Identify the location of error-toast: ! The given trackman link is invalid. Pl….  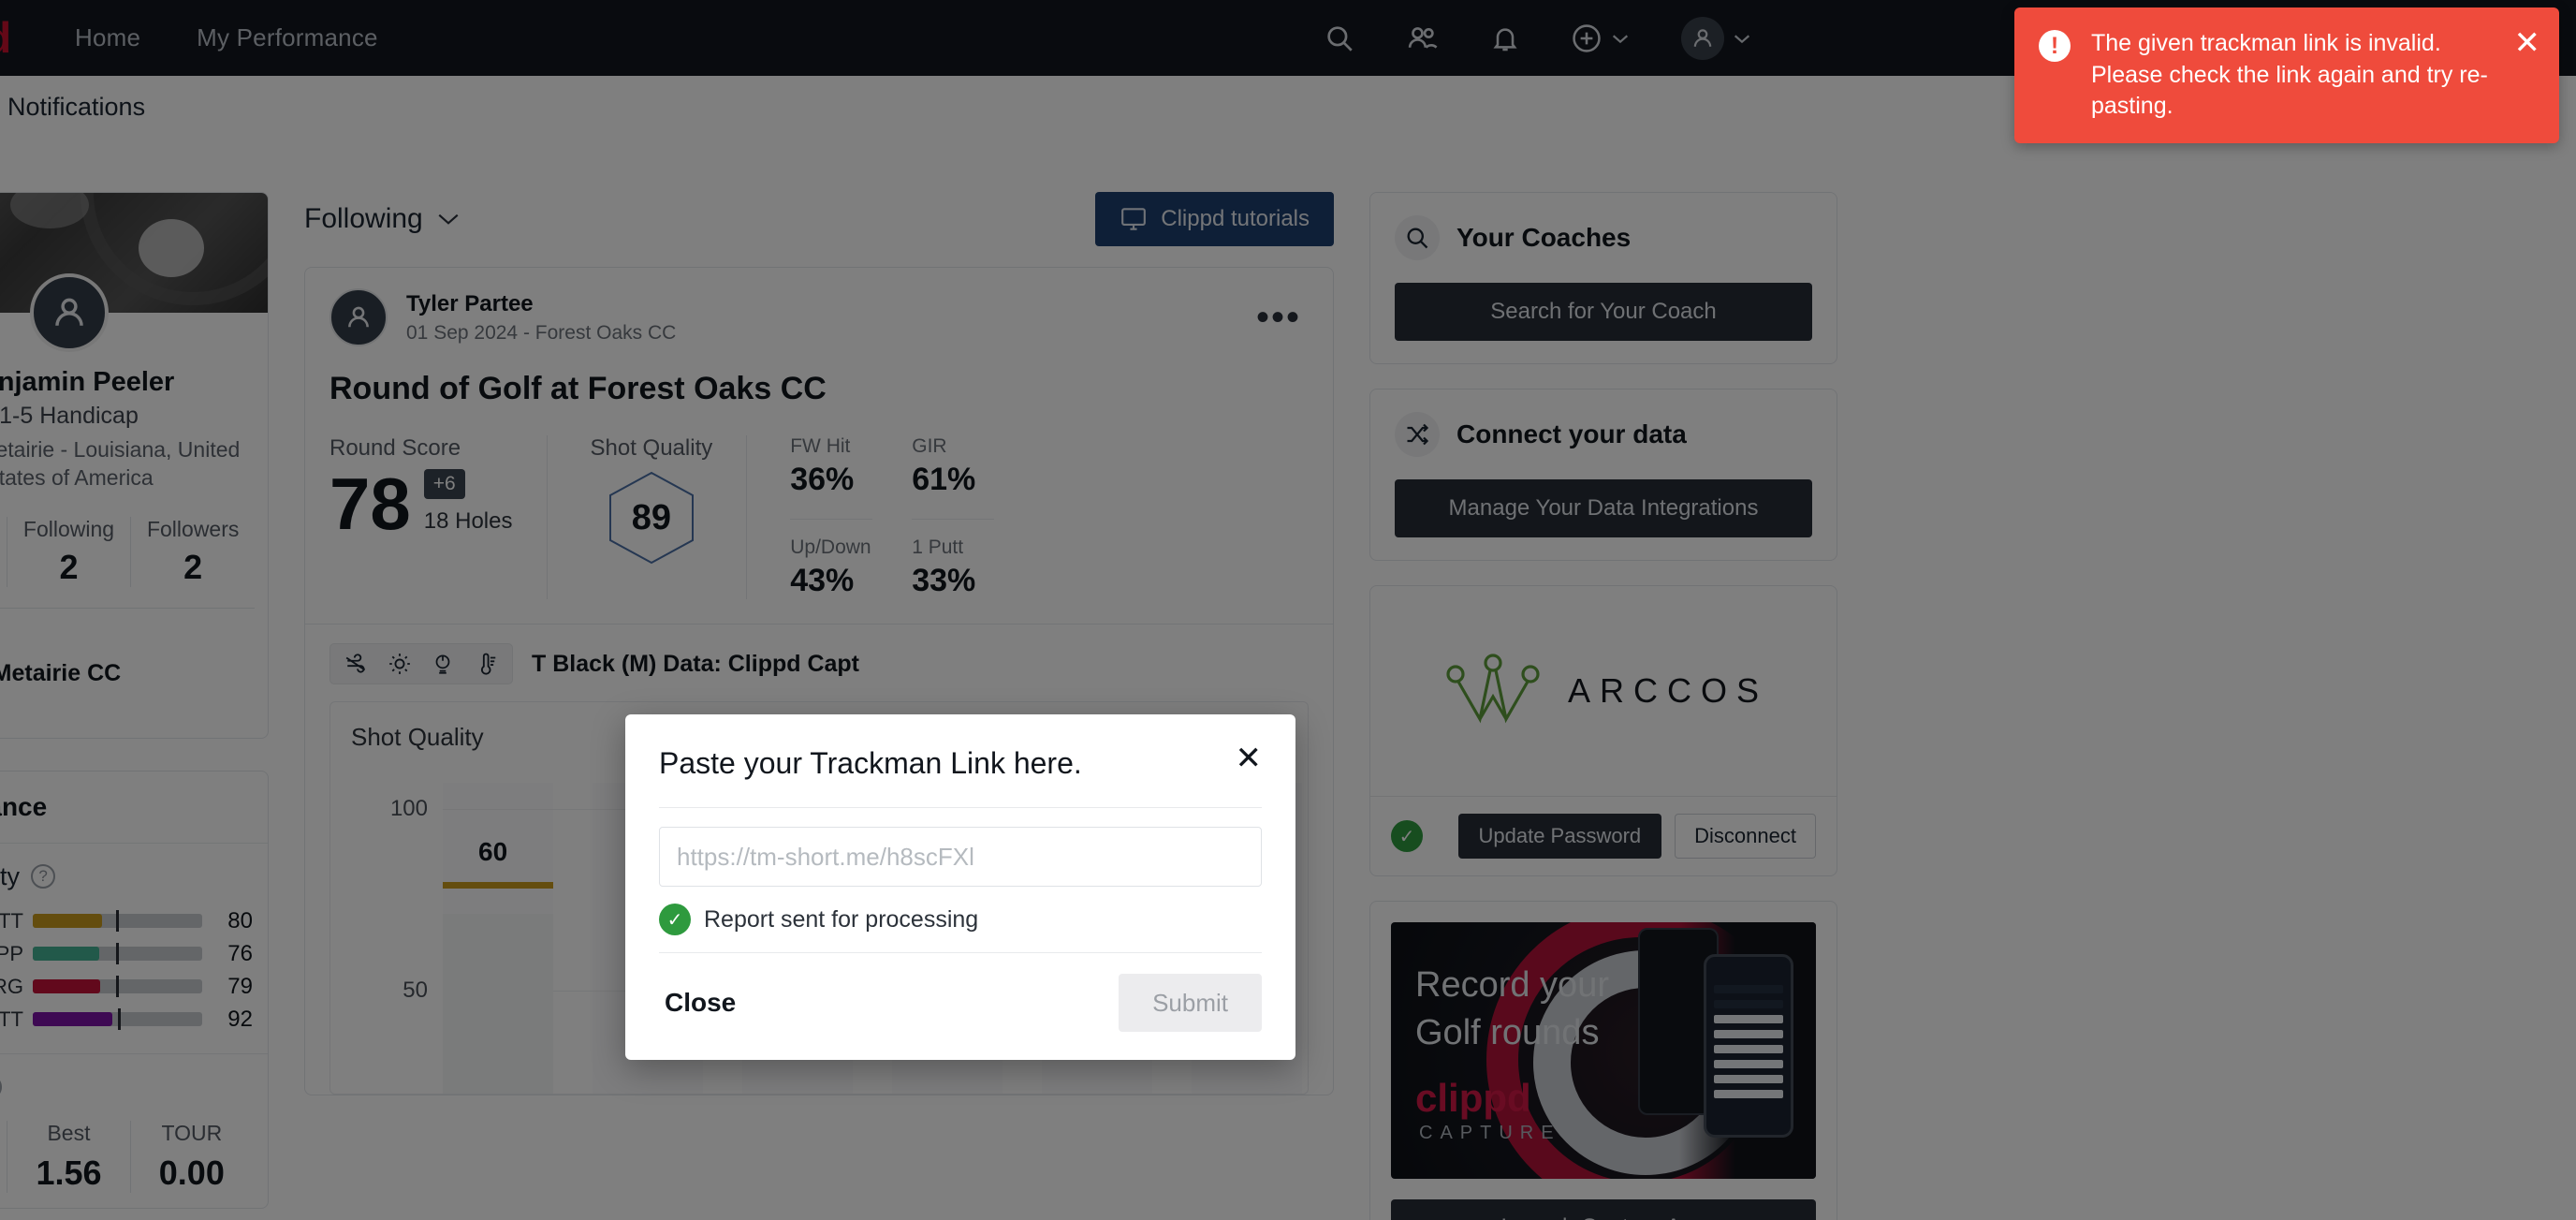
(2287, 75).